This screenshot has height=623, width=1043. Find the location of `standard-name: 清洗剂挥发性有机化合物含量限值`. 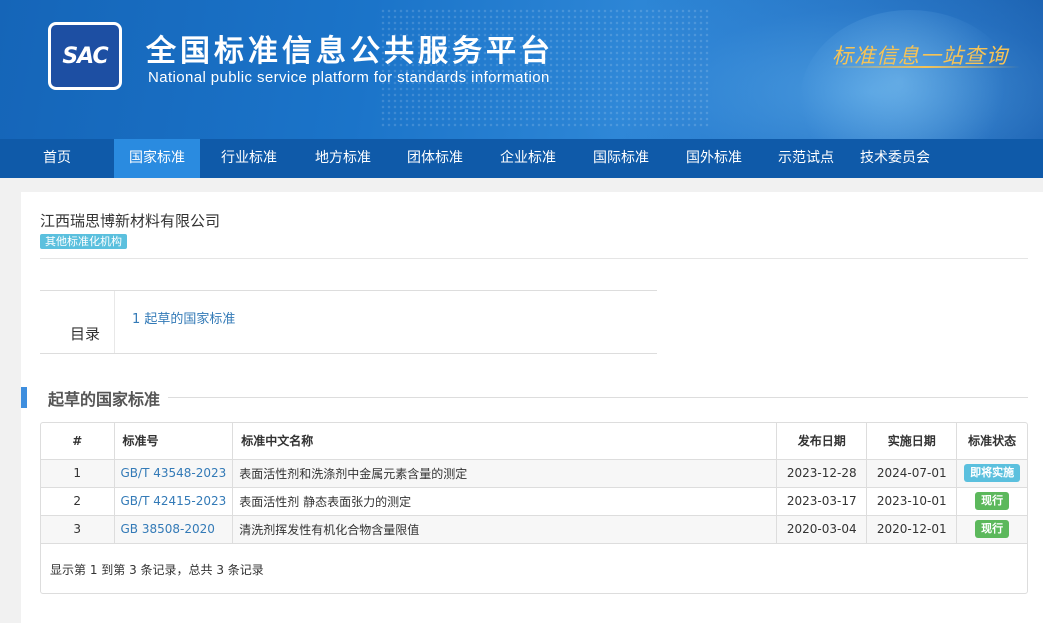

standard-name: 清洗剂挥发性有机化合物含量限值 is located at coordinates (505, 529).